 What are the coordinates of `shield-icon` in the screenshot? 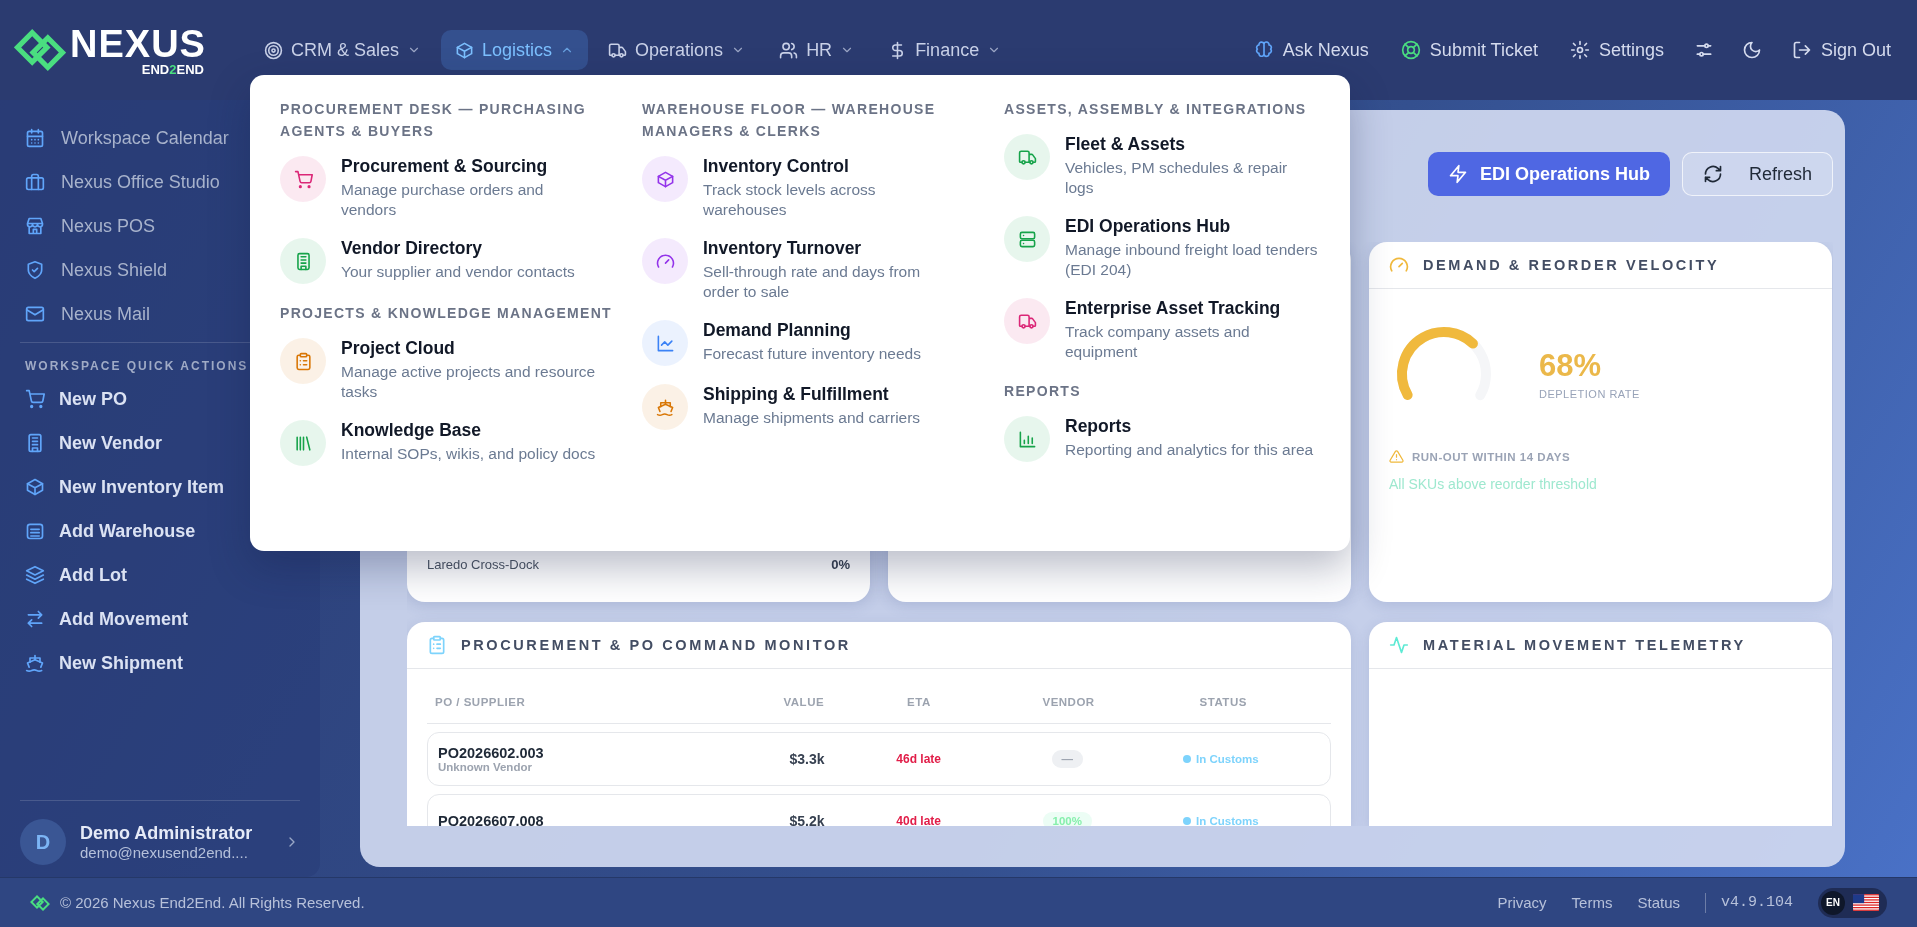 It's located at (35, 270).